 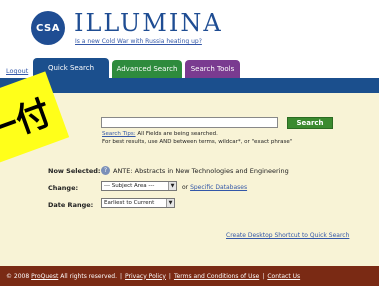 What do you see at coordinates (185, 187) in the screenshot?
I see `or-text: or` at bounding box center [185, 187].